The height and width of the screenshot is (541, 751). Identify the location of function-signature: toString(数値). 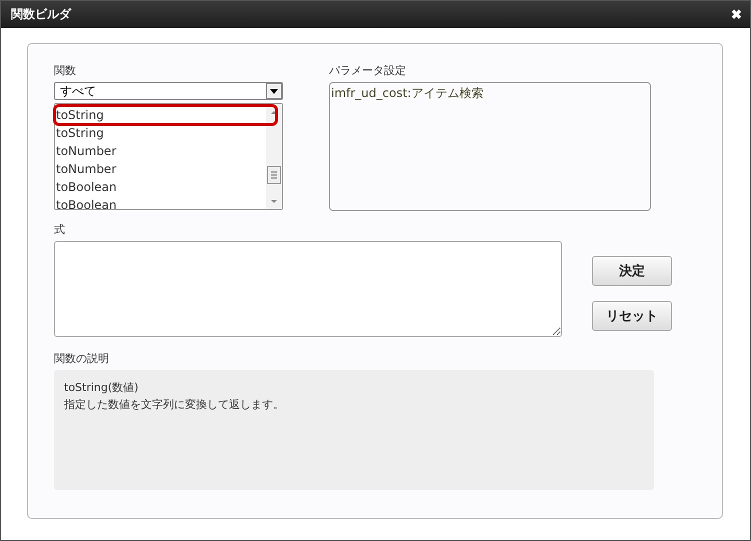
(102, 387).